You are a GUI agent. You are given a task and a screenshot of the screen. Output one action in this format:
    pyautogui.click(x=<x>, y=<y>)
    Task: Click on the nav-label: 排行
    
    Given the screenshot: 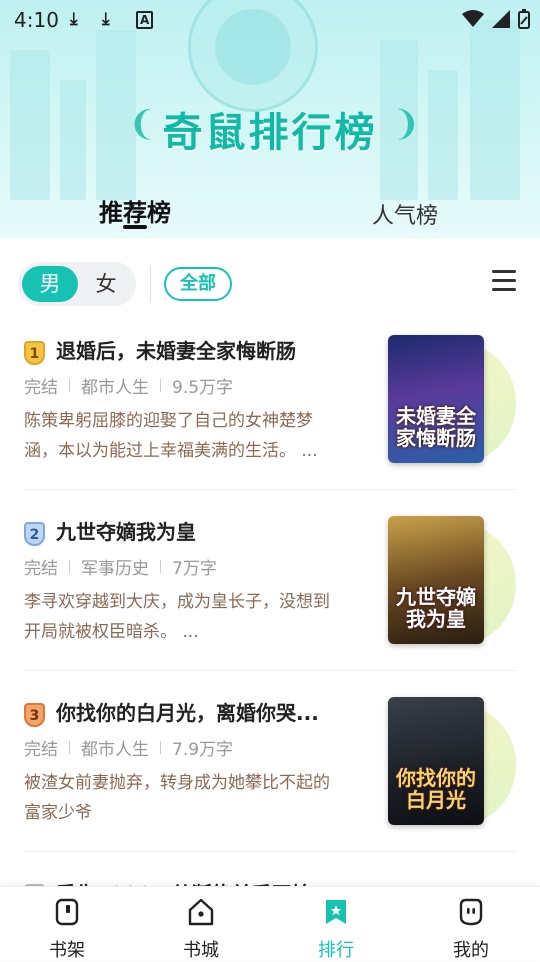 What is the action you would take?
    pyautogui.click(x=336, y=950)
    